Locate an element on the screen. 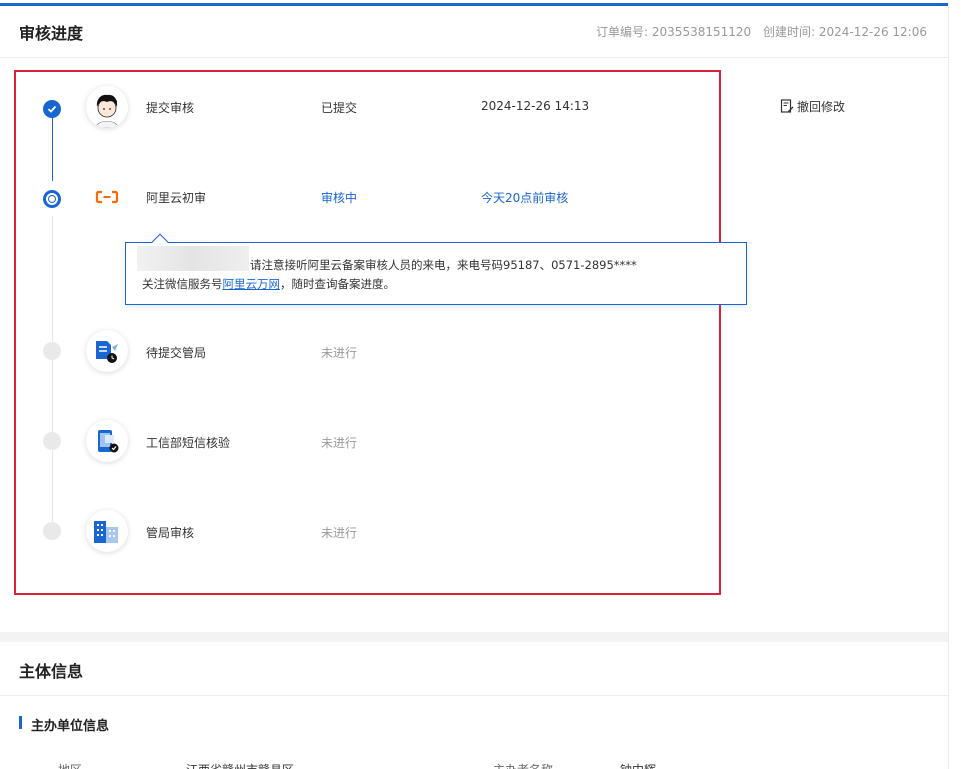 Image resolution: width=967 pixels, height=769 pixels. revoke-edit-label: 撤回修改 is located at coordinates (821, 107).